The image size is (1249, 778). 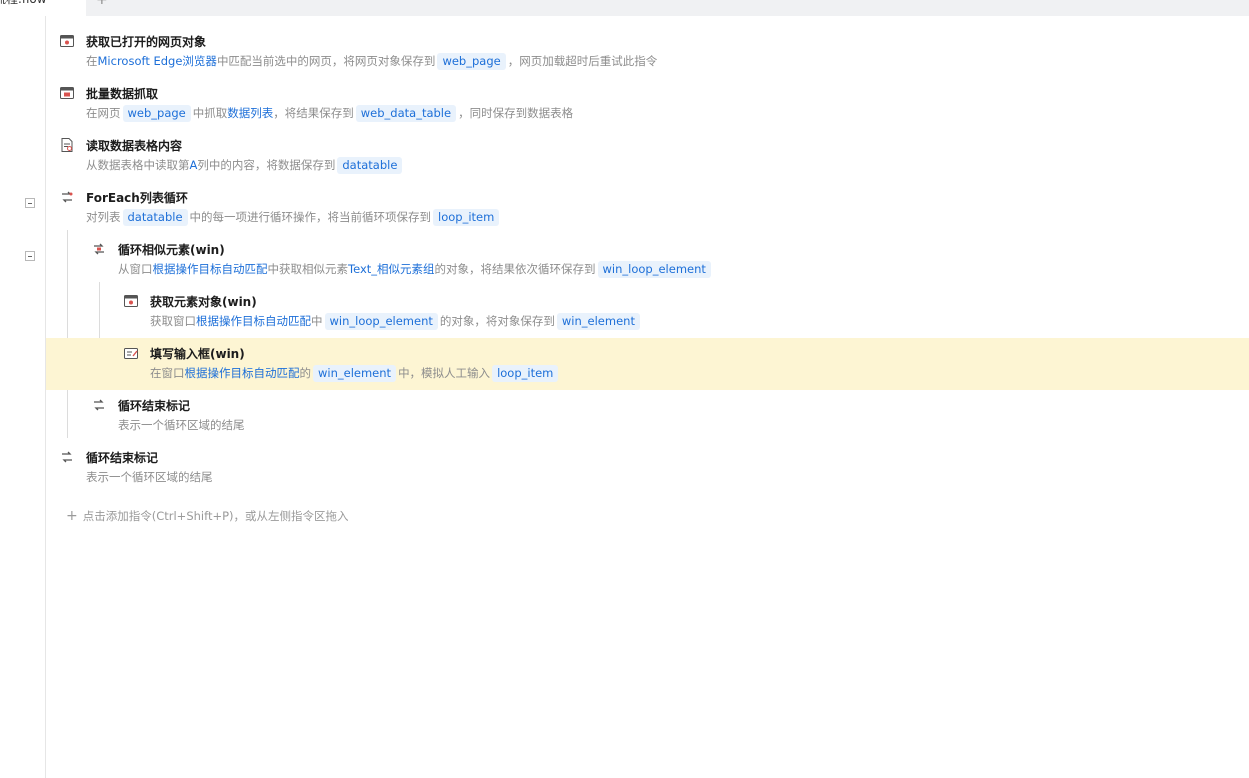 What do you see at coordinates (516, 113) in the screenshot?
I see `desc-text: ，同时保存到数据表格` at bounding box center [516, 113].